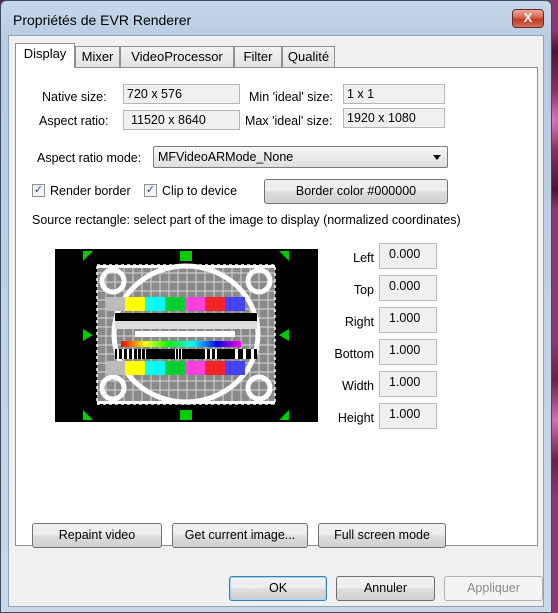 Image resolution: width=558 pixels, height=613 pixels. I want to click on tab-filter: Filter, so click(258, 56).